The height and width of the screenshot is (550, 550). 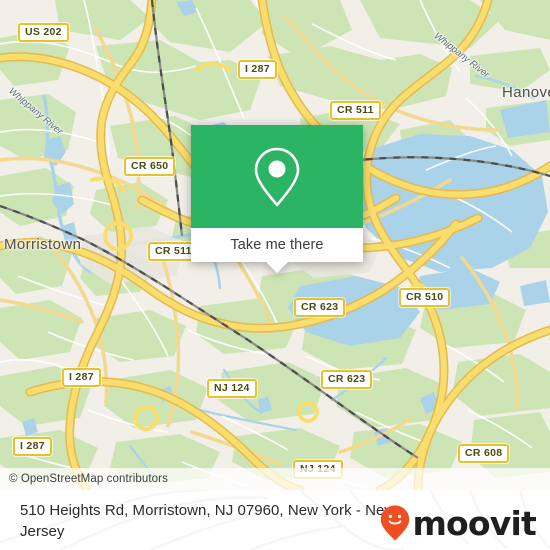 I want to click on road-shield-cr-650: CR 650, so click(x=150, y=166).